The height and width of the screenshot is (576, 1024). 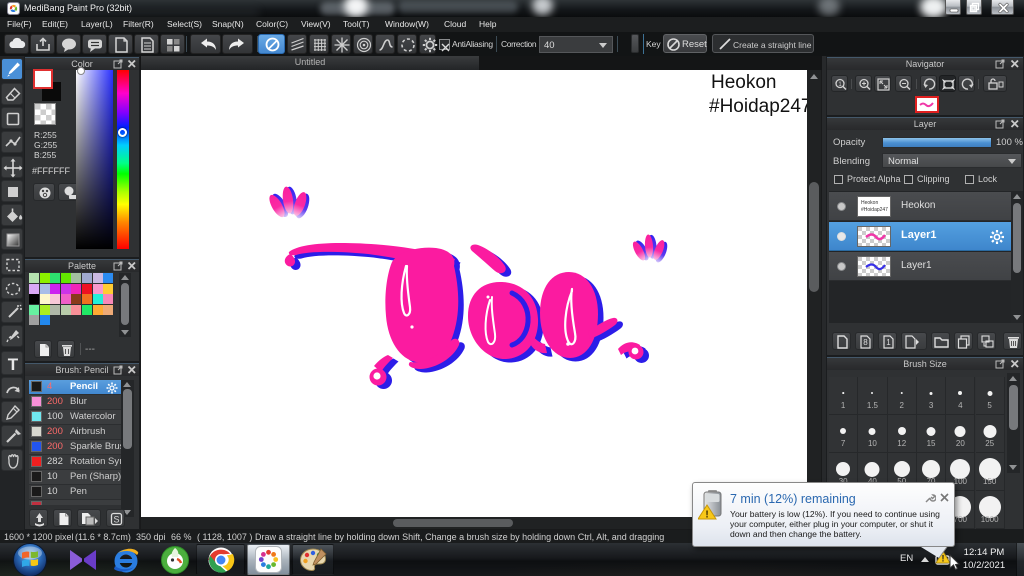 What do you see at coordinates (865, 342) in the screenshot?
I see `svg-text: 8` at bounding box center [865, 342].